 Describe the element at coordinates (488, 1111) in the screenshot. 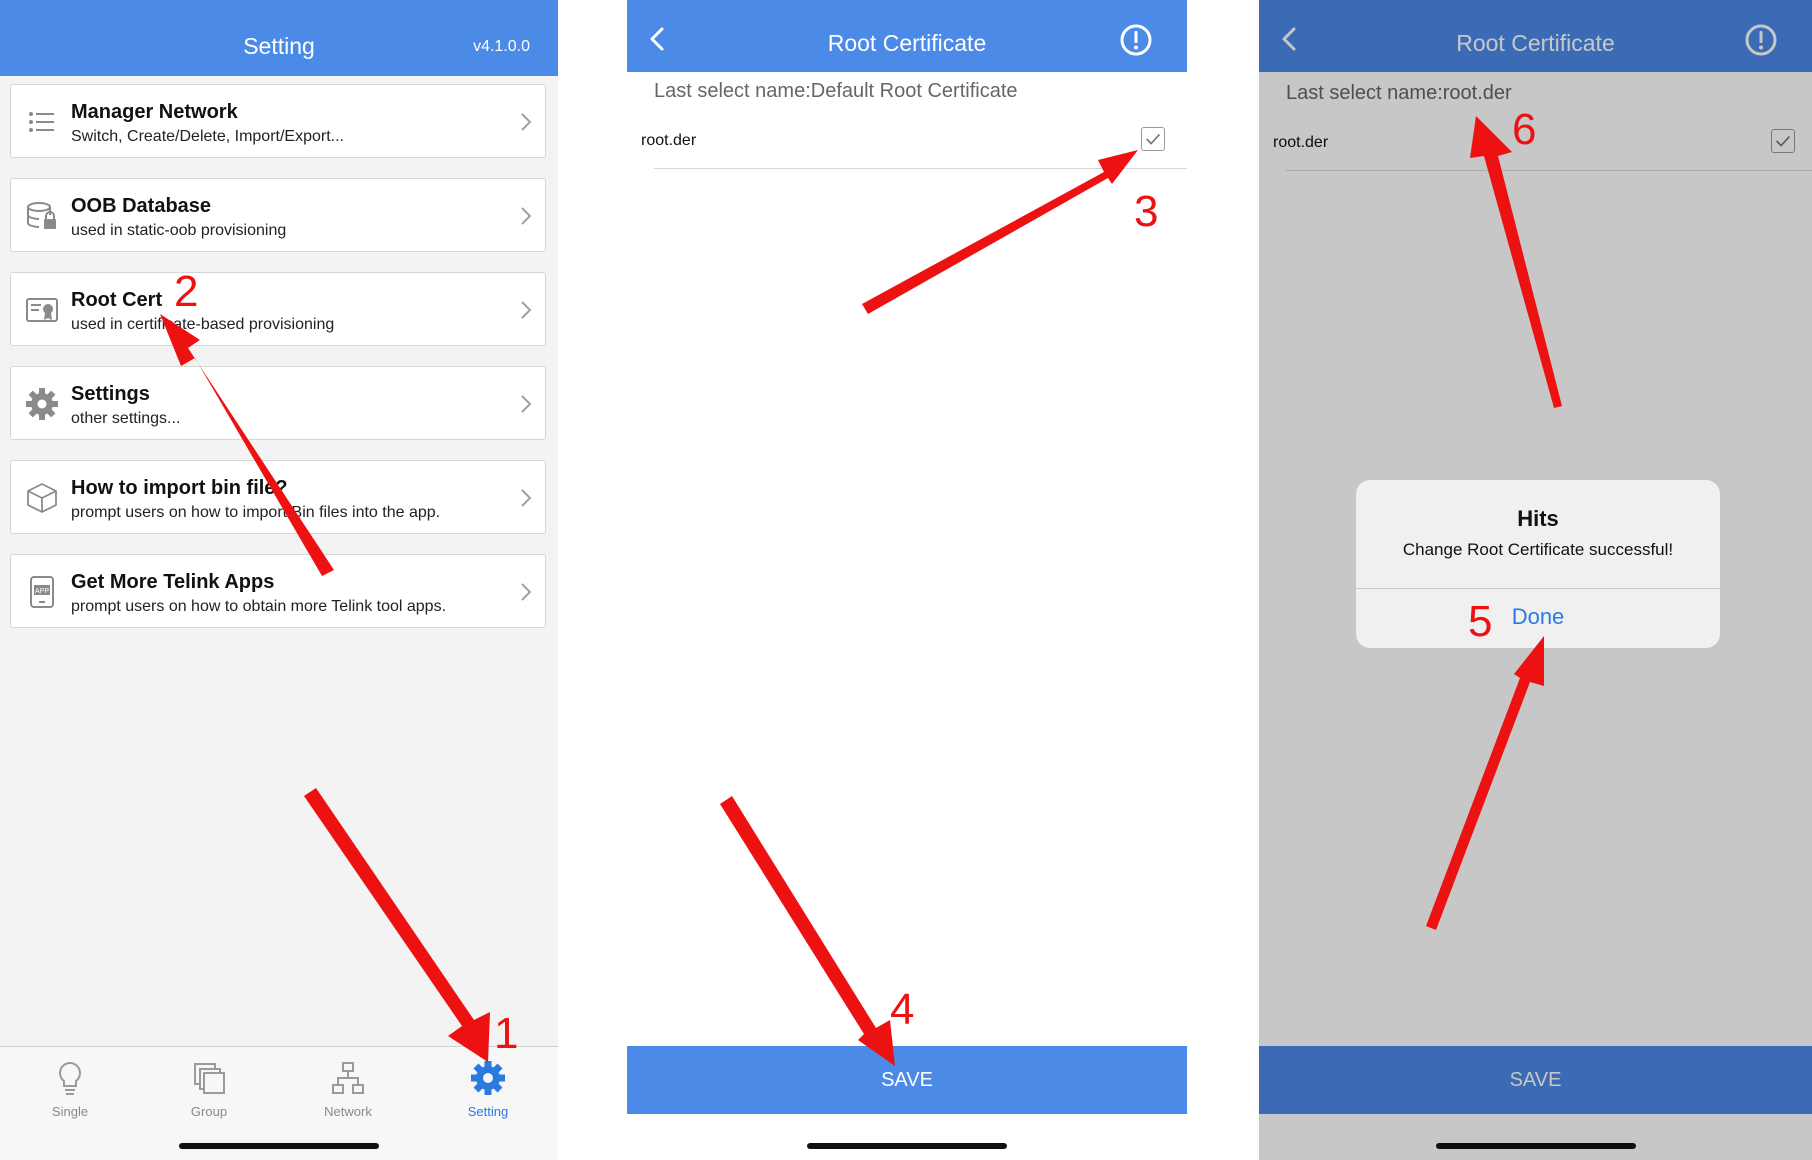

I see `tab-label: Setting` at that location.